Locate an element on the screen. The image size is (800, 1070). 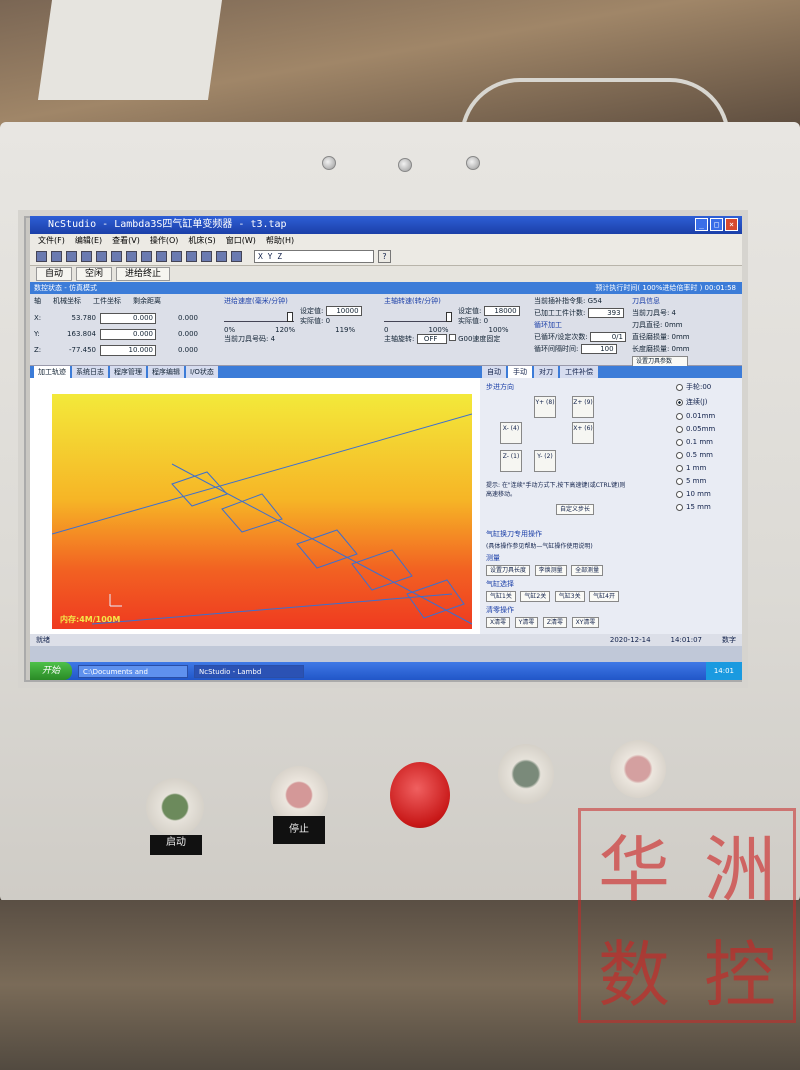
coord-row-x: X: 53.780 0.000 0.000 is located at coordinates (125, 318).